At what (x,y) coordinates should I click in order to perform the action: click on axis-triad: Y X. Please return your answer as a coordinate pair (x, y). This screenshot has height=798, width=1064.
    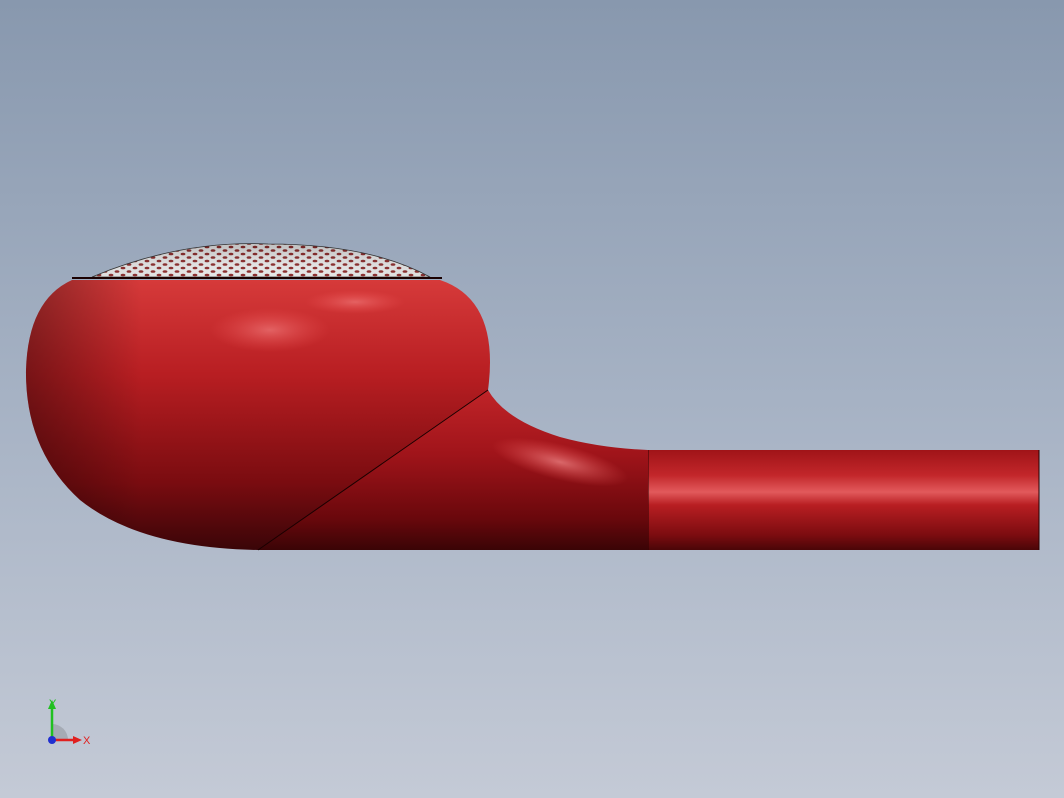
    Looking at the image, I should click on (69, 722).